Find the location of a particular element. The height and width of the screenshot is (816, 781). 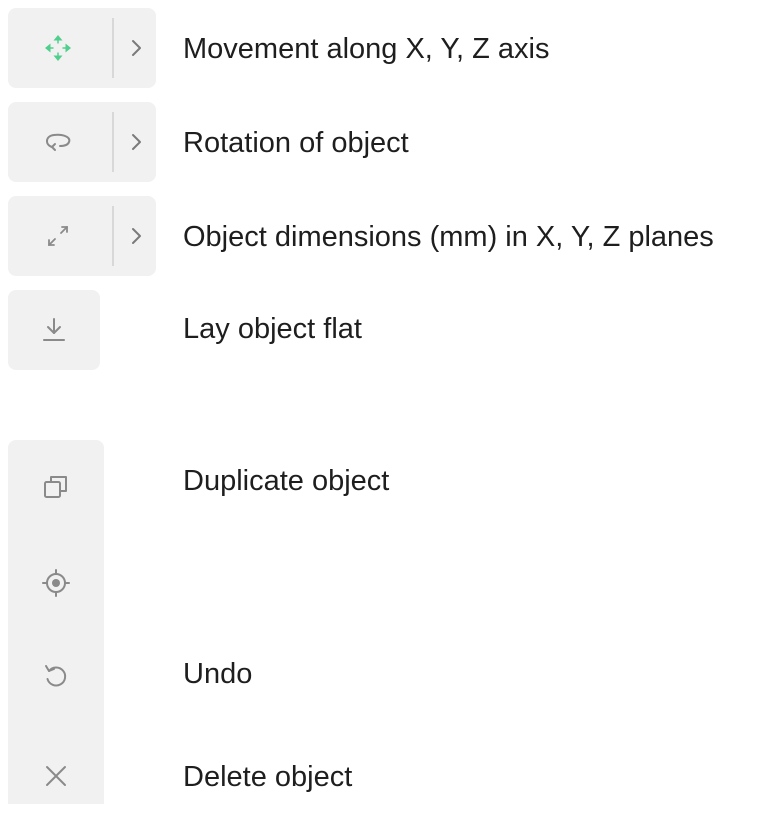

scale-tool-button is located at coordinates (58, 236).